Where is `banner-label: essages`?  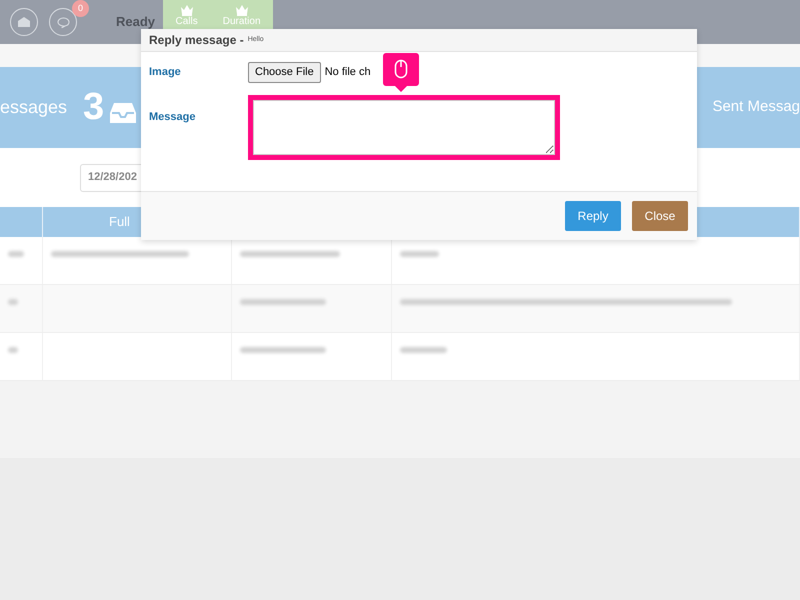 banner-label: essages is located at coordinates (34, 107).